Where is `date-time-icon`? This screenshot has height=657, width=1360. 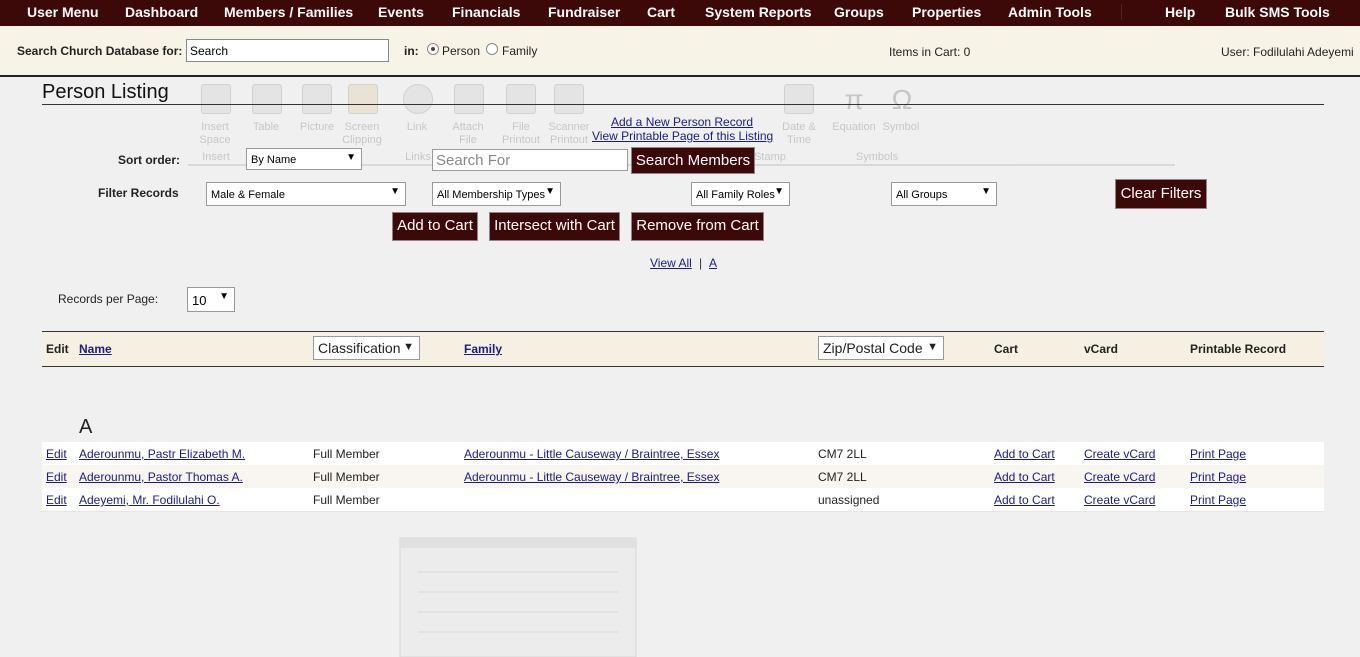
date-time-icon is located at coordinates (799, 99).